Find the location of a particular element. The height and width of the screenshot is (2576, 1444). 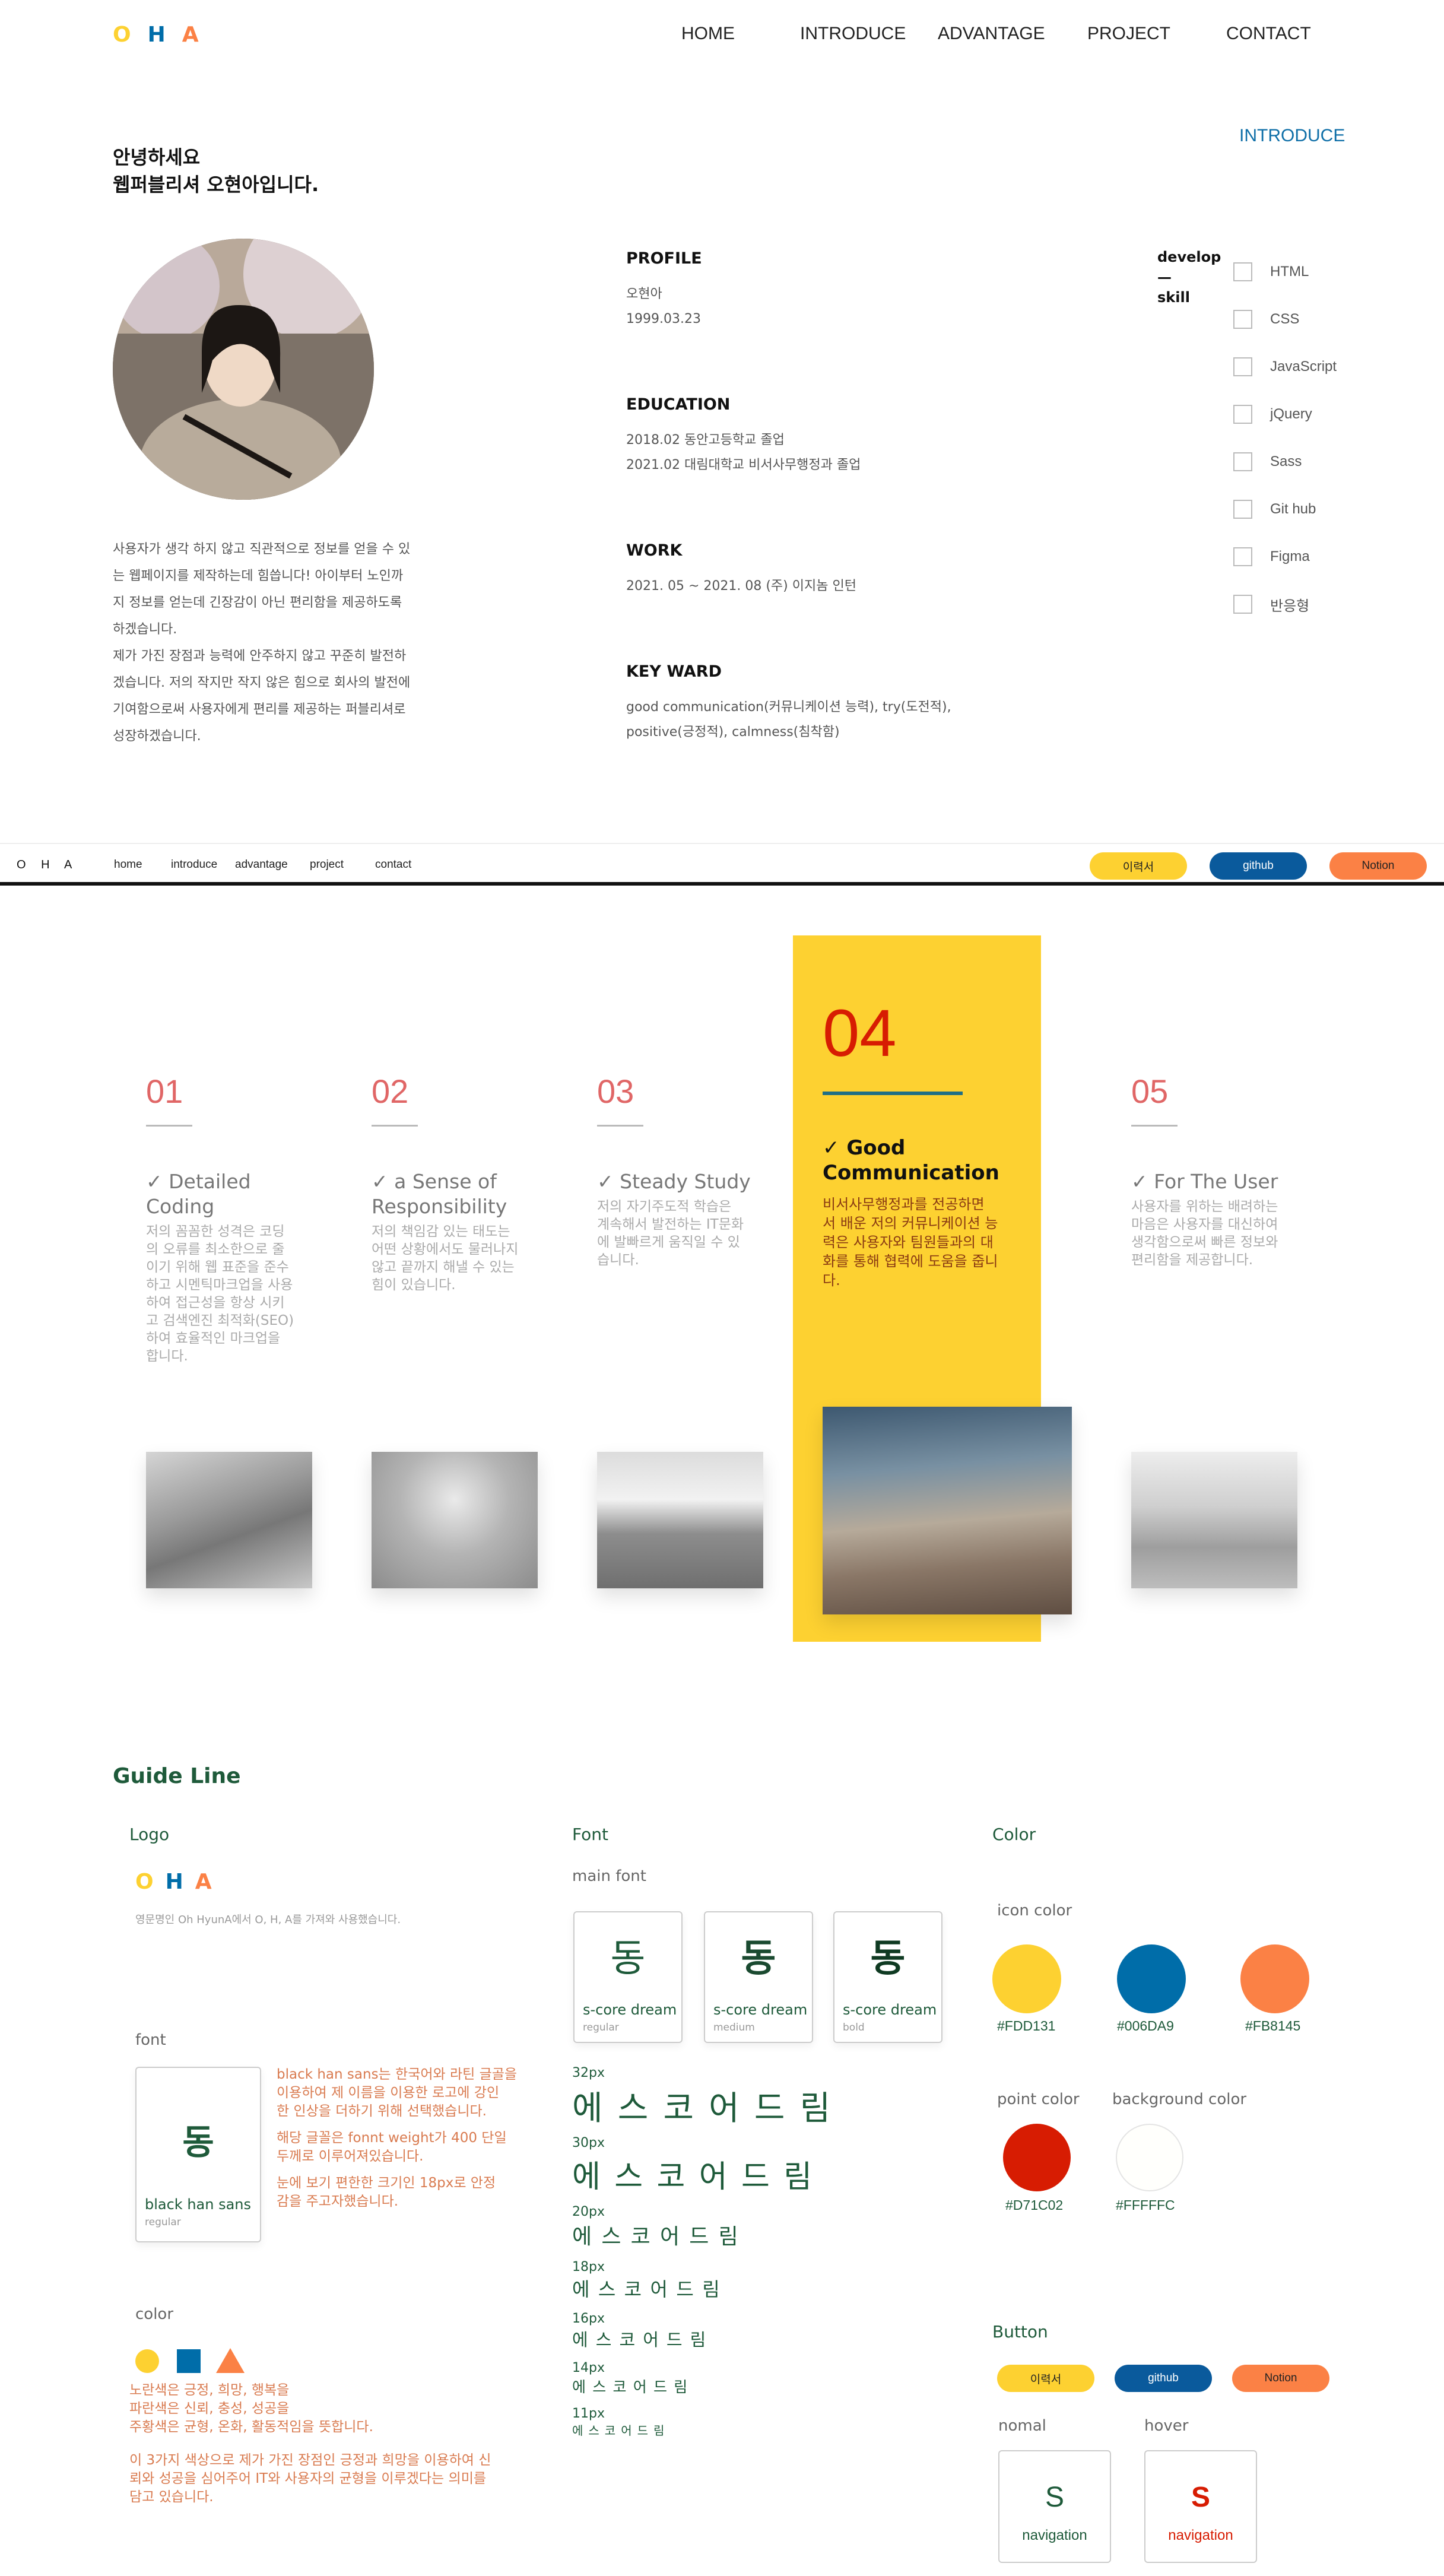

guide-logo-font-heading: font is located at coordinates (151, 2040).